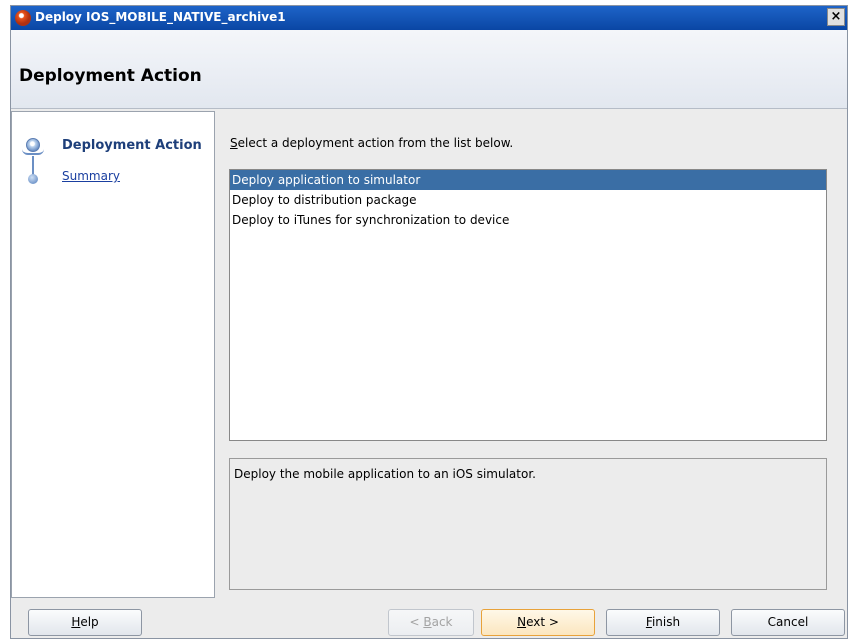 This screenshot has width=850, height=642. What do you see at coordinates (33, 165) in the screenshot?
I see `step-connector` at bounding box center [33, 165].